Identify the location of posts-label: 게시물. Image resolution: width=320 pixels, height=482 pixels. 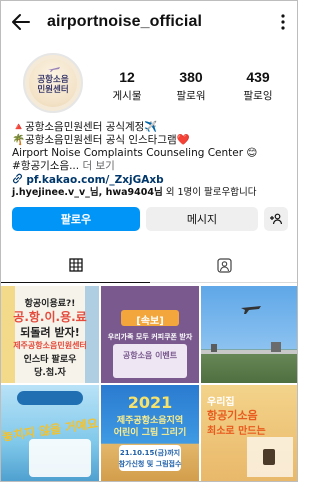
(127, 96).